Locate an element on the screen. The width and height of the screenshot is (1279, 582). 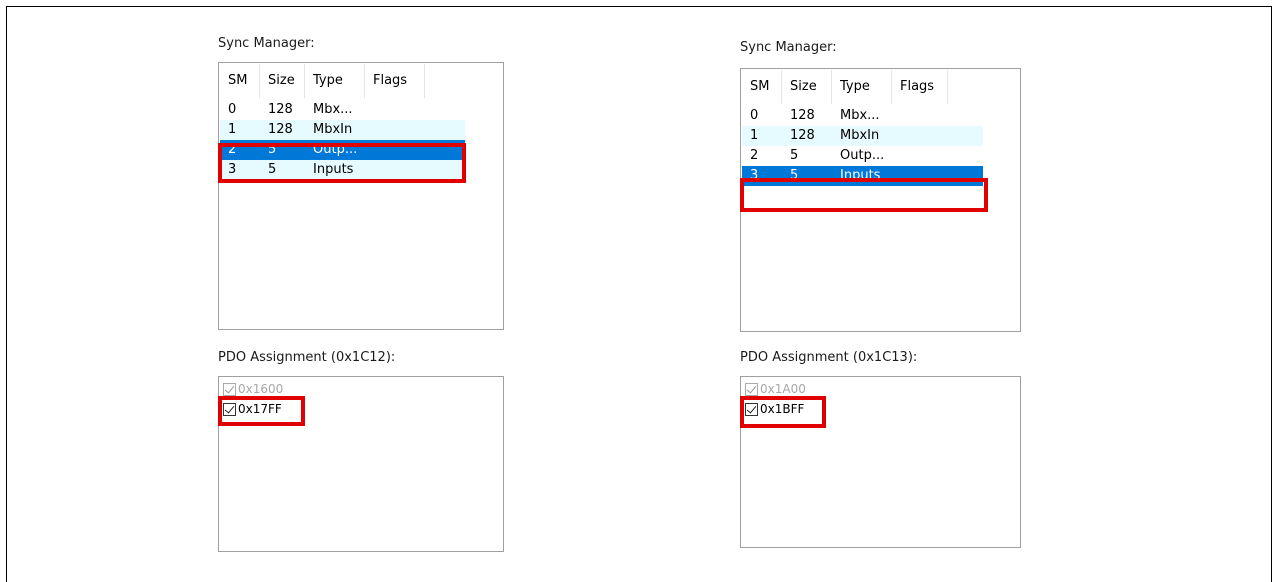
pdo-item: 0x1600 is located at coordinates (253, 389).